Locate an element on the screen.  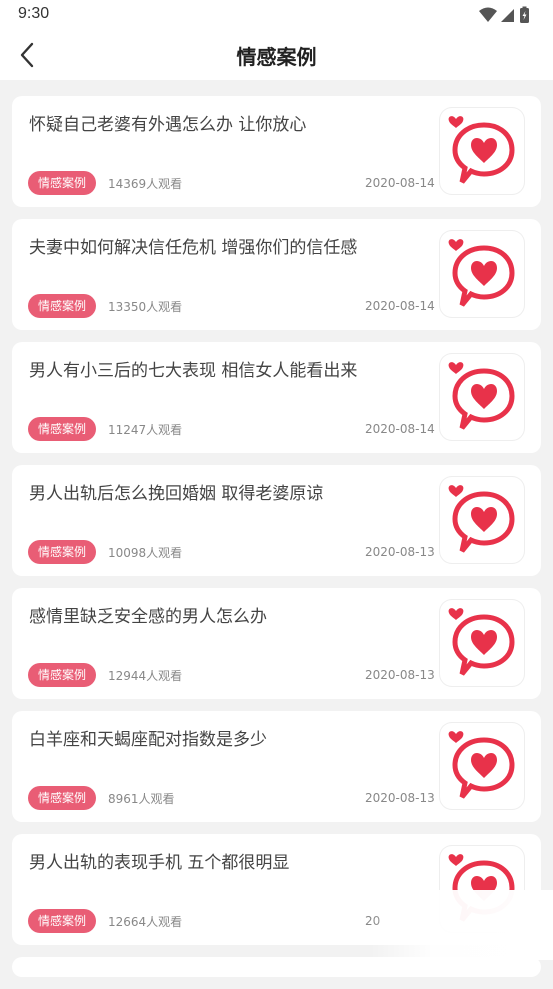
article-card-partial is located at coordinates (276, 967).